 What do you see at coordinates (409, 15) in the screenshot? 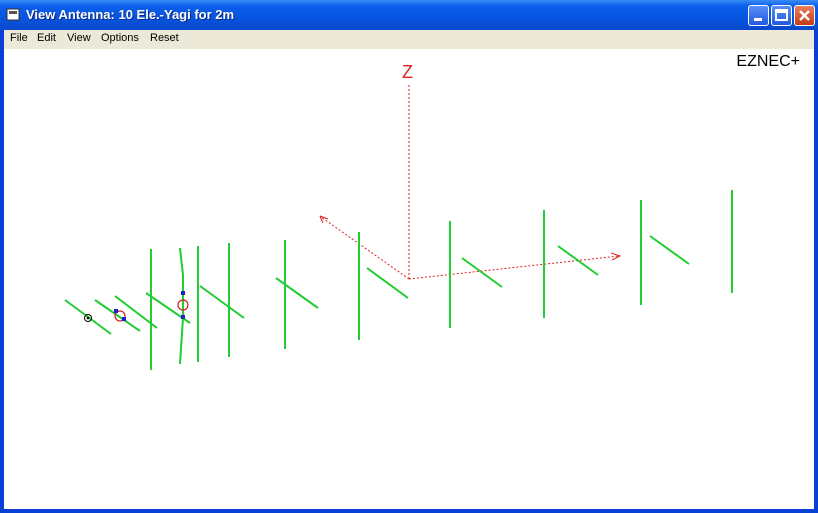
I see `title-bar: View Antenna: 10 Ele.-Yagi for 2m` at bounding box center [409, 15].